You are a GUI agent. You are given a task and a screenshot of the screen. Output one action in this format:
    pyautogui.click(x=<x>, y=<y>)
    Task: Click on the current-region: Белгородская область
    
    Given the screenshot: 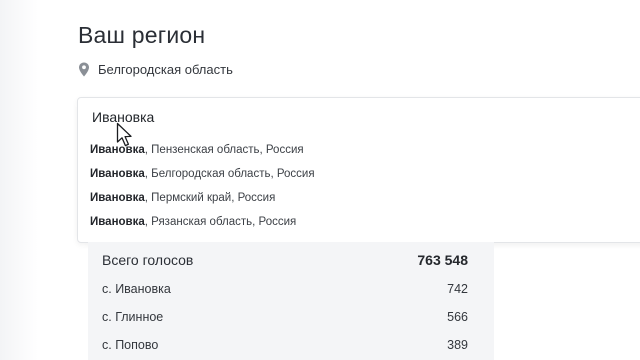 What is the action you would take?
    pyautogui.click(x=155, y=69)
    